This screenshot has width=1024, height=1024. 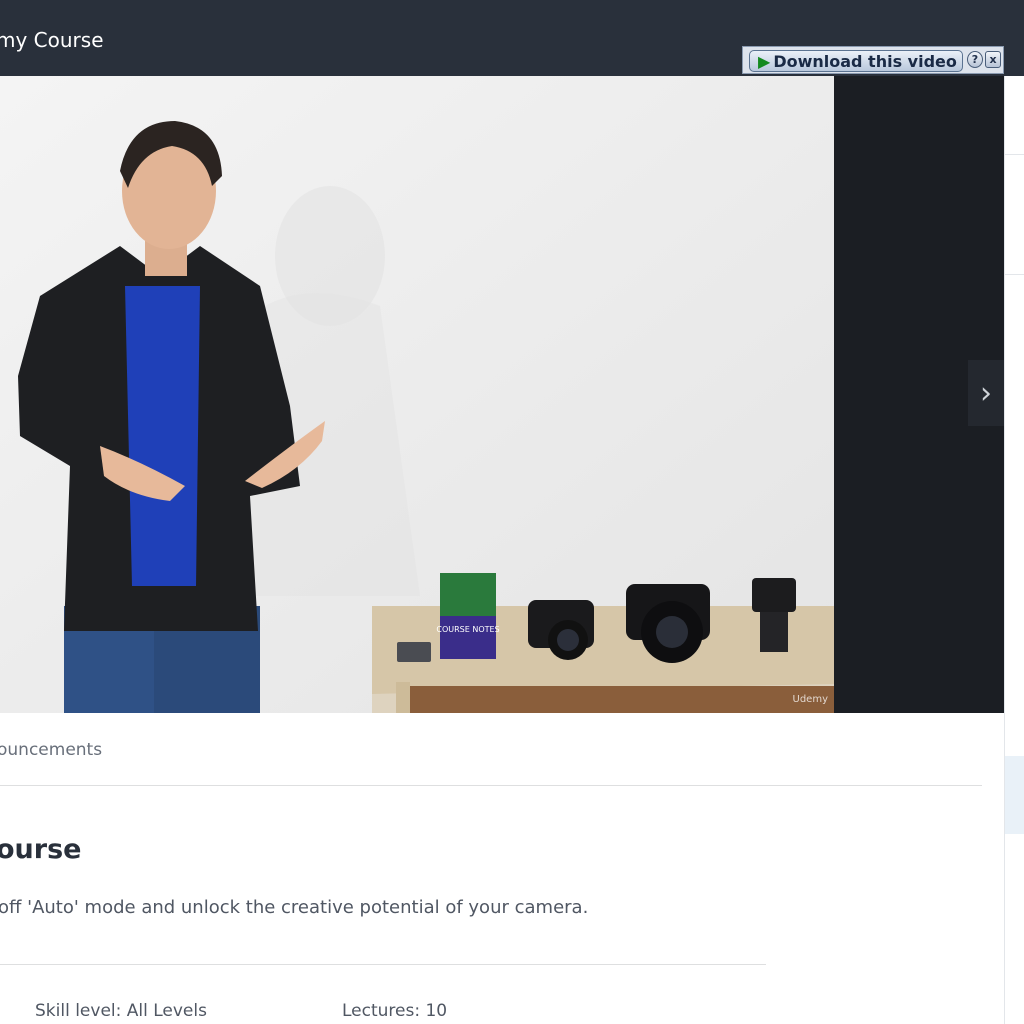 What do you see at coordinates (986, 393) in the screenshot?
I see `next-lecture-chevron-right-icon: ›` at bounding box center [986, 393].